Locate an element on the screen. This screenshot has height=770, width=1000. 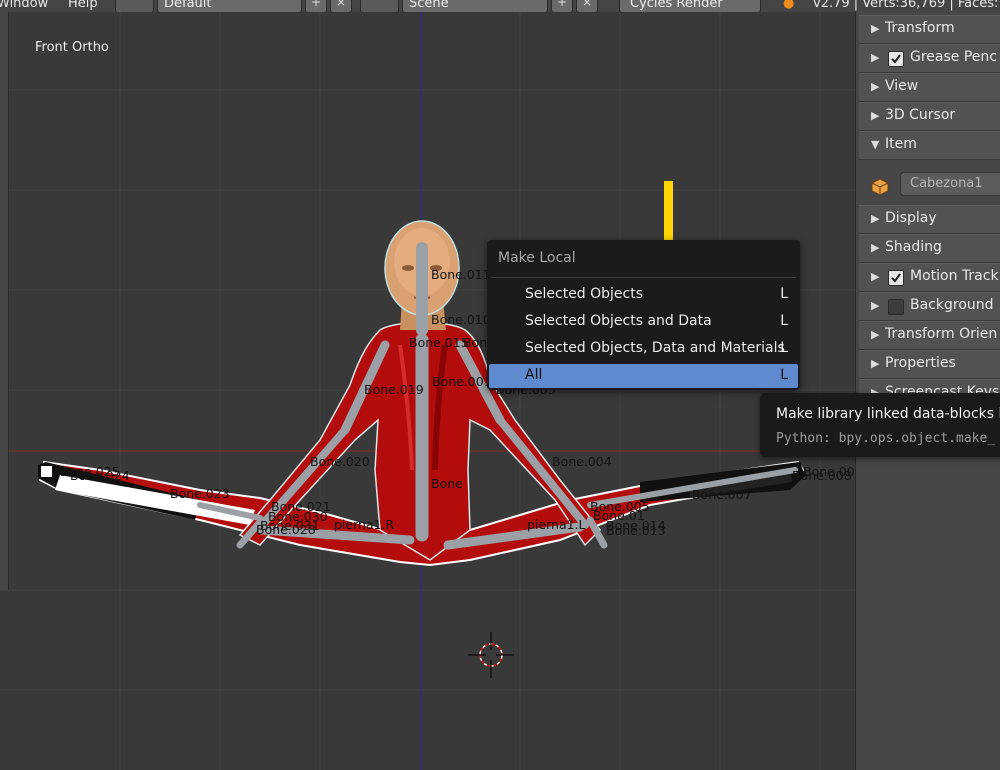
panel-label: Grease Penc is located at coordinates (953, 57).